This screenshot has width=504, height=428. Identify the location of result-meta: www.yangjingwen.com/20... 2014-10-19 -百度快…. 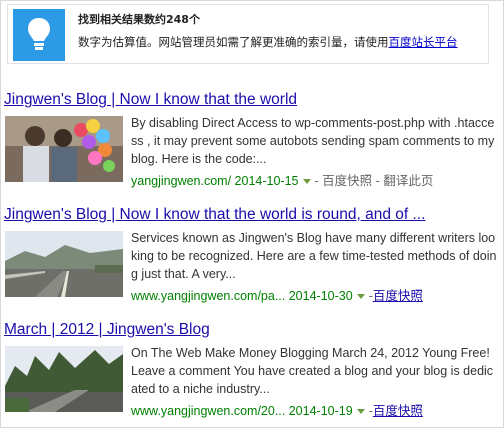
(277, 409).